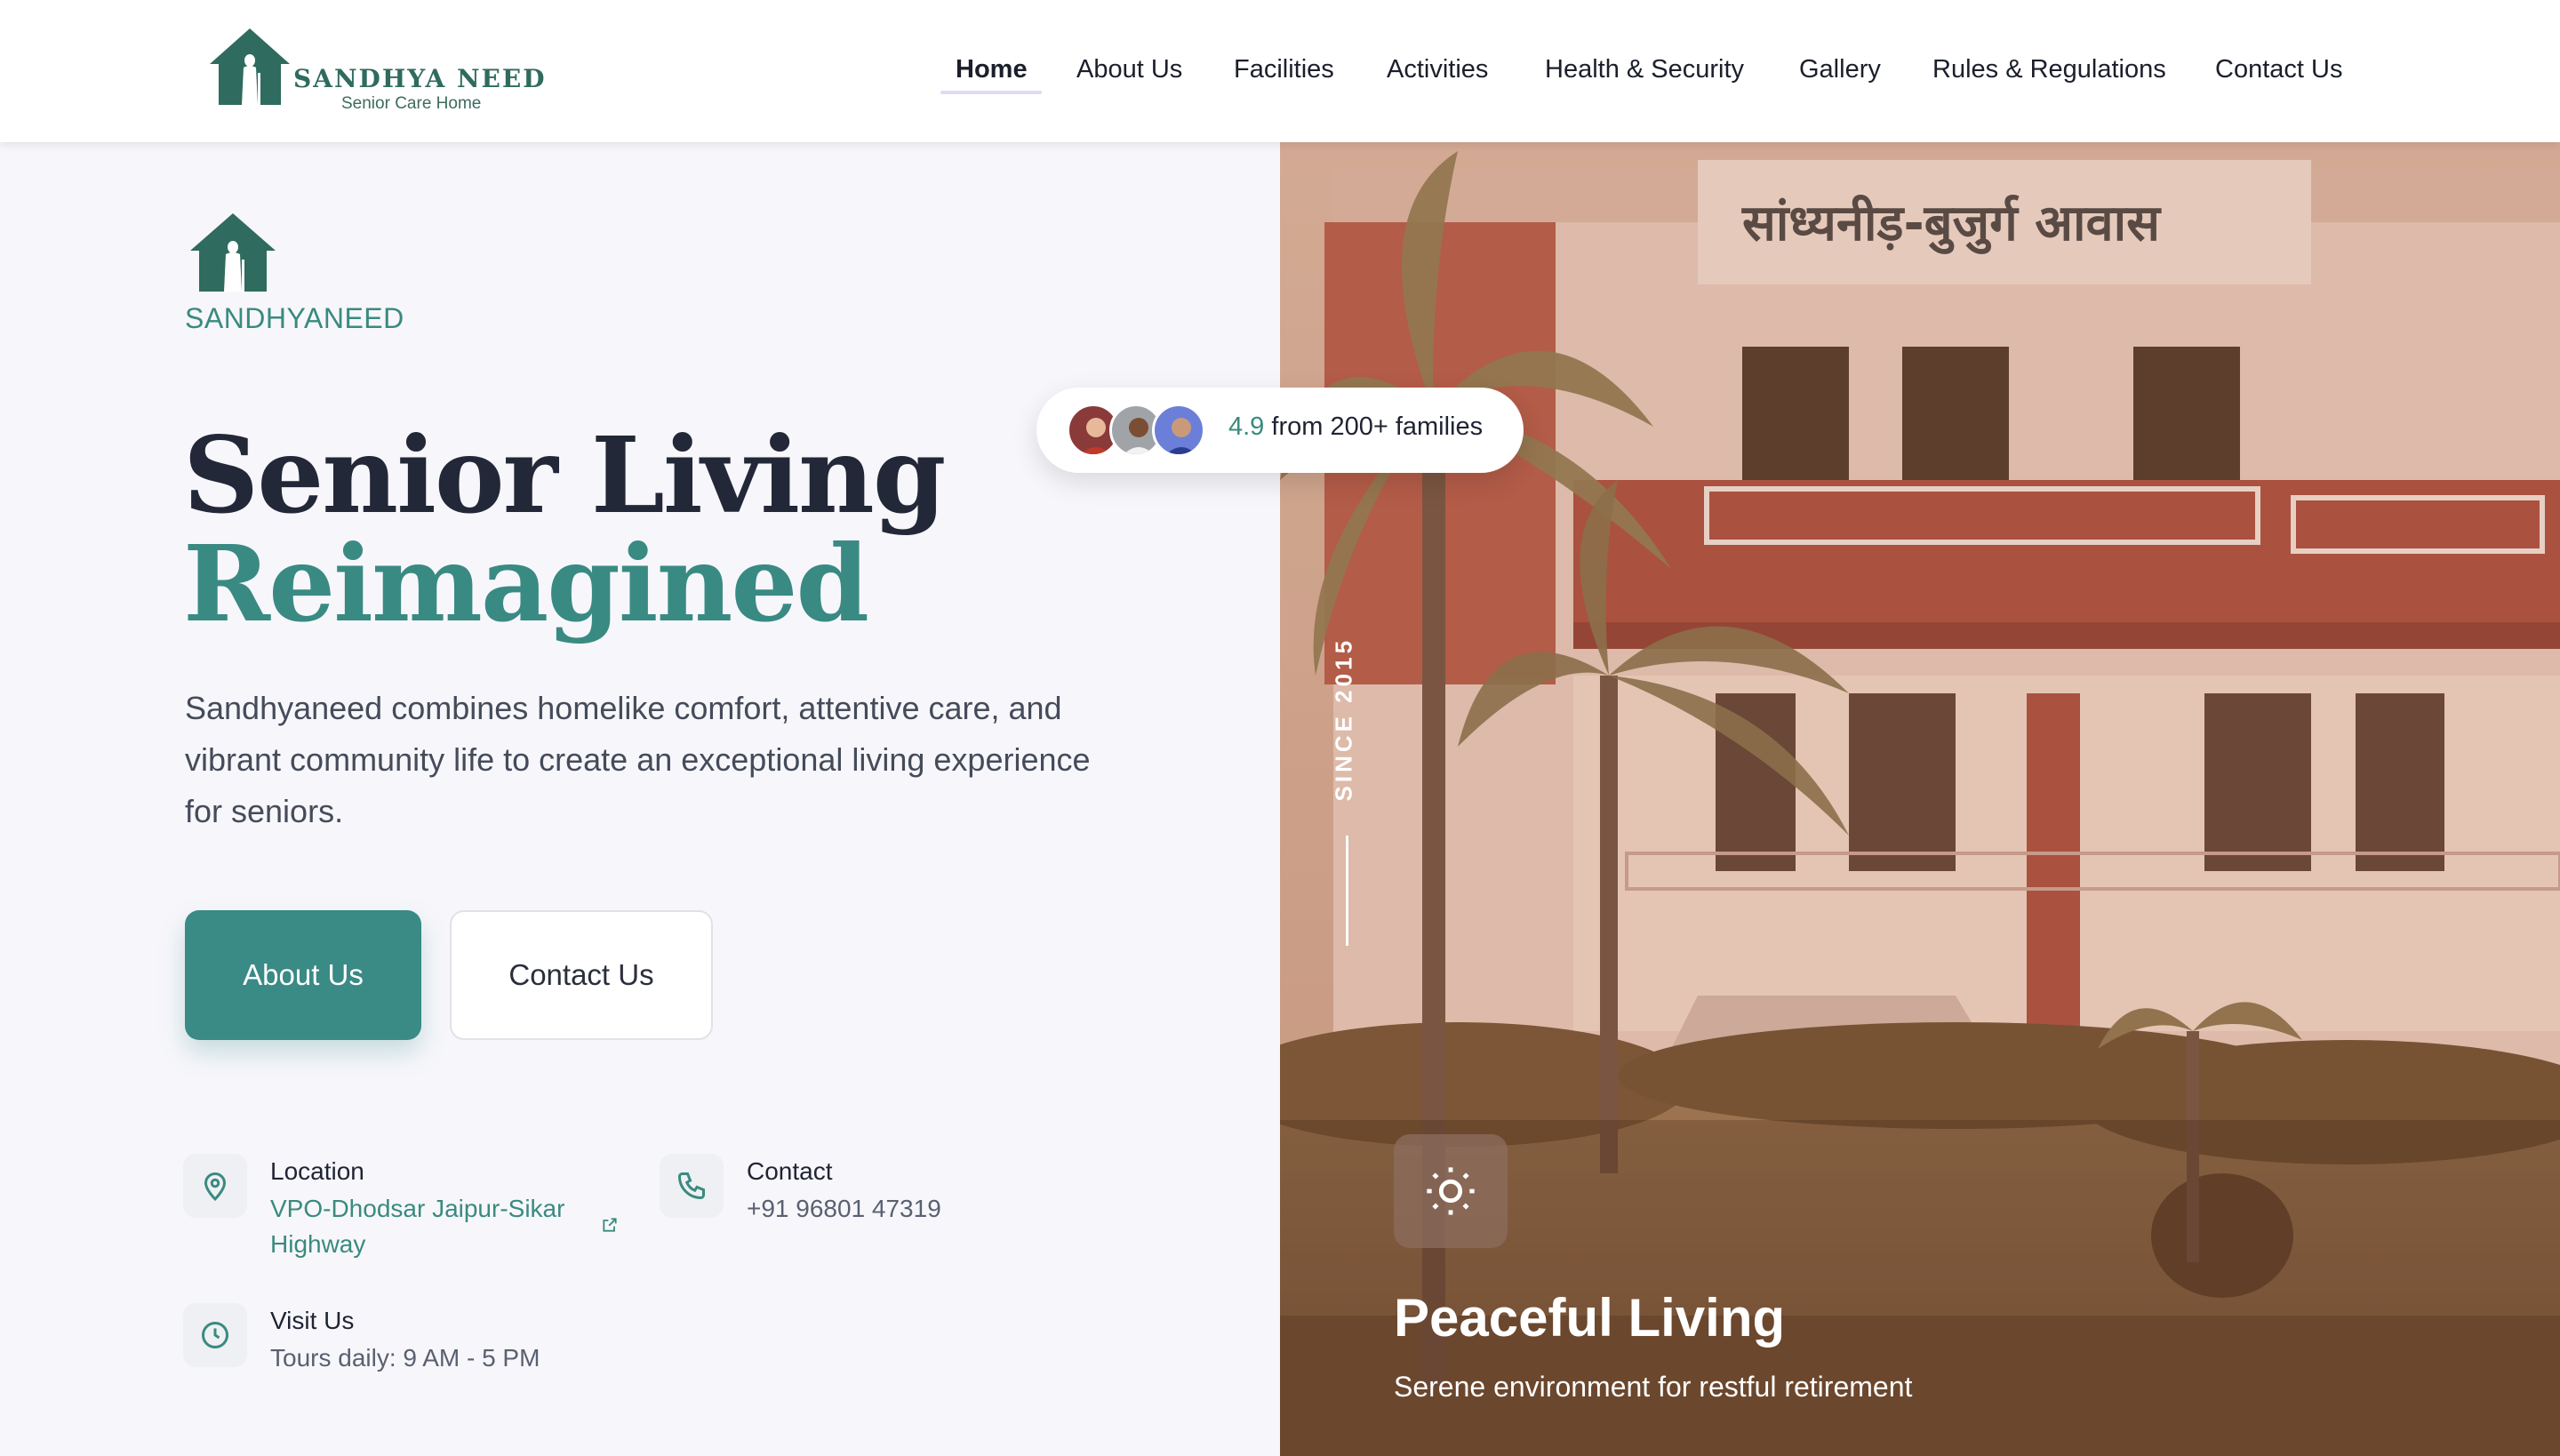  Describe the element at coordinates (2049, 69) in the screenshot. I see `nav-rules-regulations: Rules & Regulations` at that location.